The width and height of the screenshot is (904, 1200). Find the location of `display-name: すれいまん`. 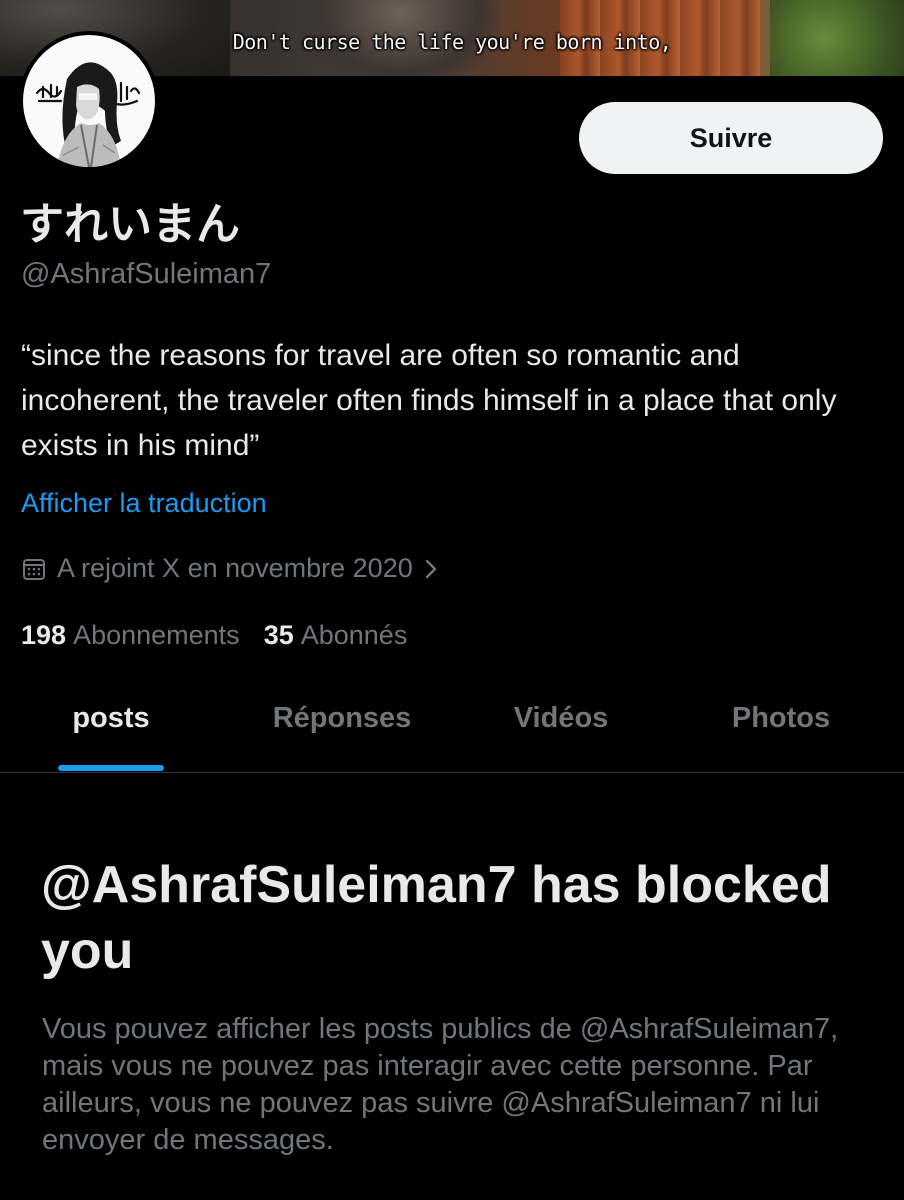

display-name: すれいまん is located at coordinates (130, 224).